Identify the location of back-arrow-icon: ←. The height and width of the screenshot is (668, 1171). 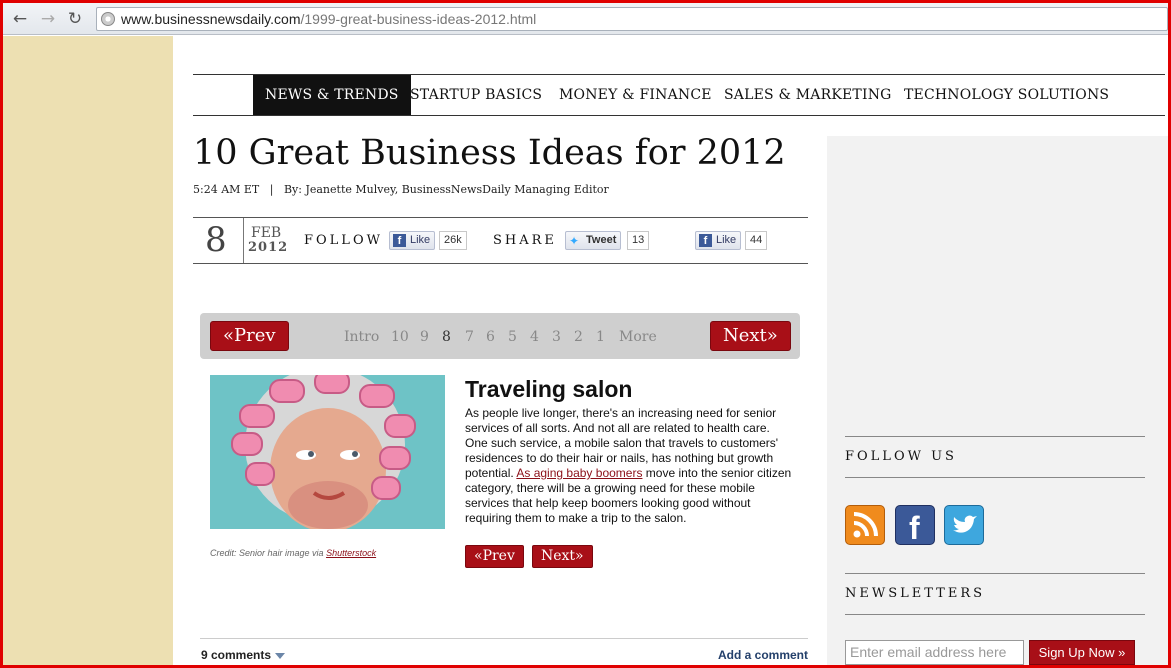
(20, 19).